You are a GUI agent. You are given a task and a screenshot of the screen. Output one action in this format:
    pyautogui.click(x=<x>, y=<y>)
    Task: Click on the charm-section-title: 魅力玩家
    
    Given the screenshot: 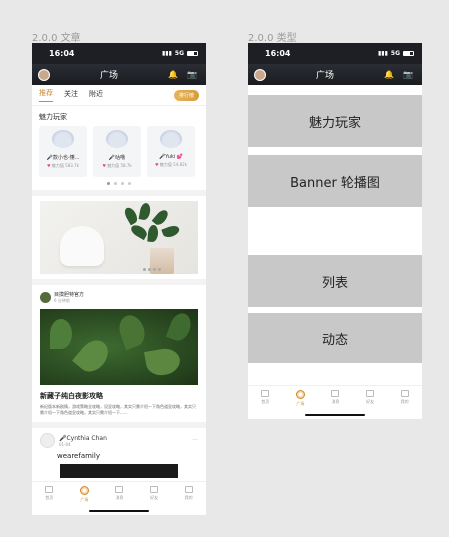 What is the action you would take?
    pyautogui.click(x=53, y=117)
    